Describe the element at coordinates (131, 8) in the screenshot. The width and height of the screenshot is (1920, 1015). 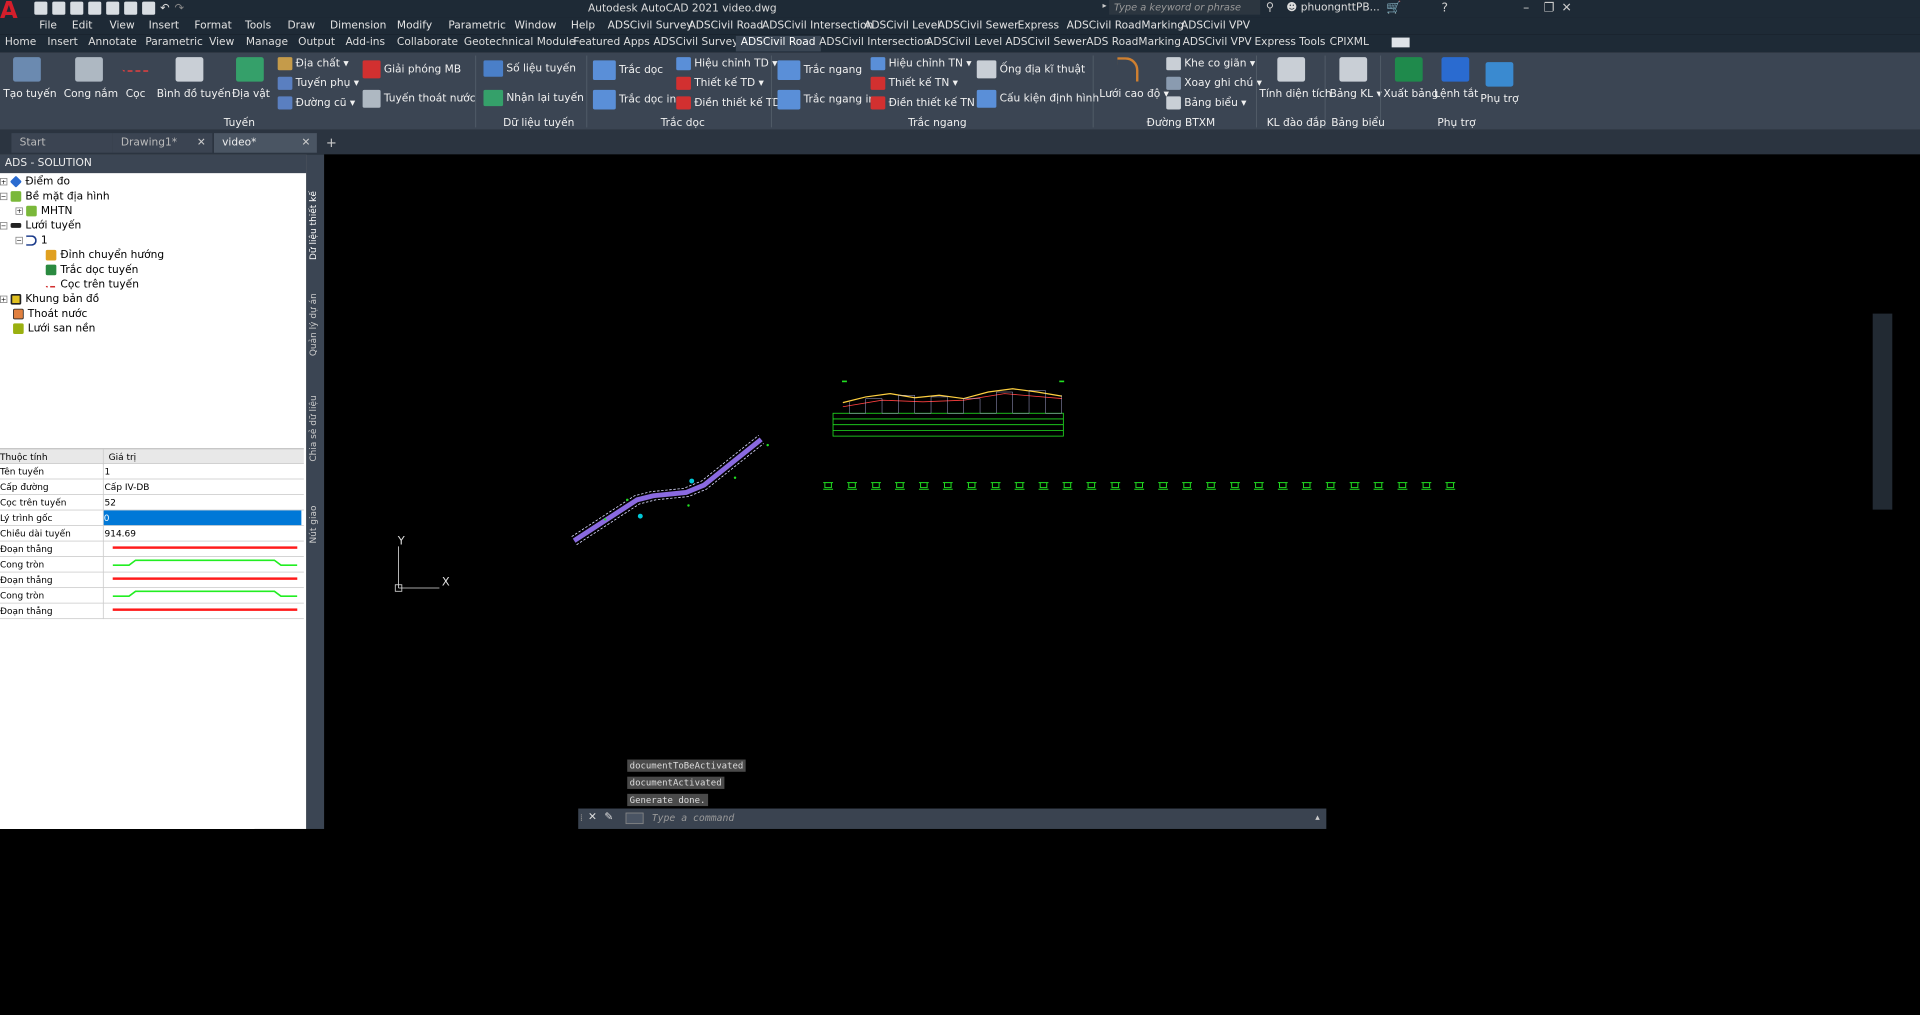
I see `plot-icon` at that location.